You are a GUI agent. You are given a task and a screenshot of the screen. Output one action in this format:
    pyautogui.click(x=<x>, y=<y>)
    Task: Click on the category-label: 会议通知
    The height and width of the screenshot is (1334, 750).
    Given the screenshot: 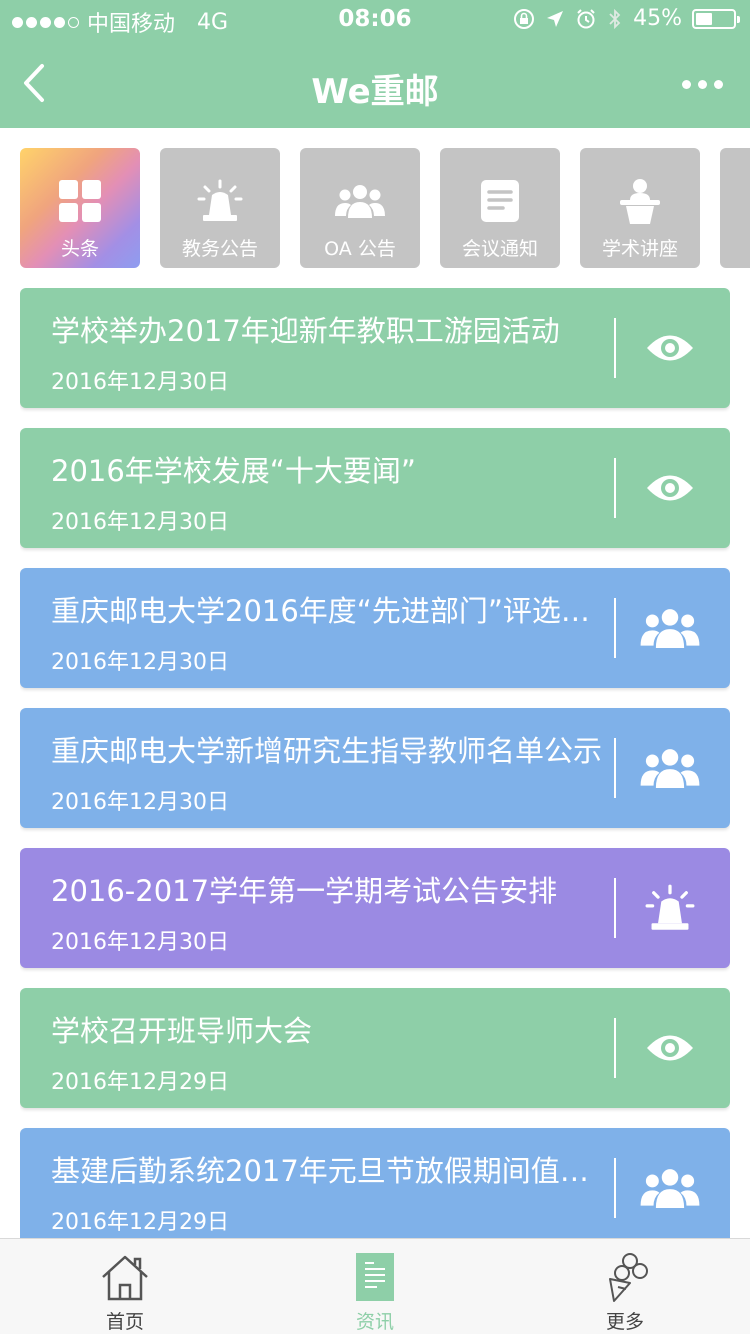 What is the action you would take?
    pyautogui.click(x=499, y=249)
    